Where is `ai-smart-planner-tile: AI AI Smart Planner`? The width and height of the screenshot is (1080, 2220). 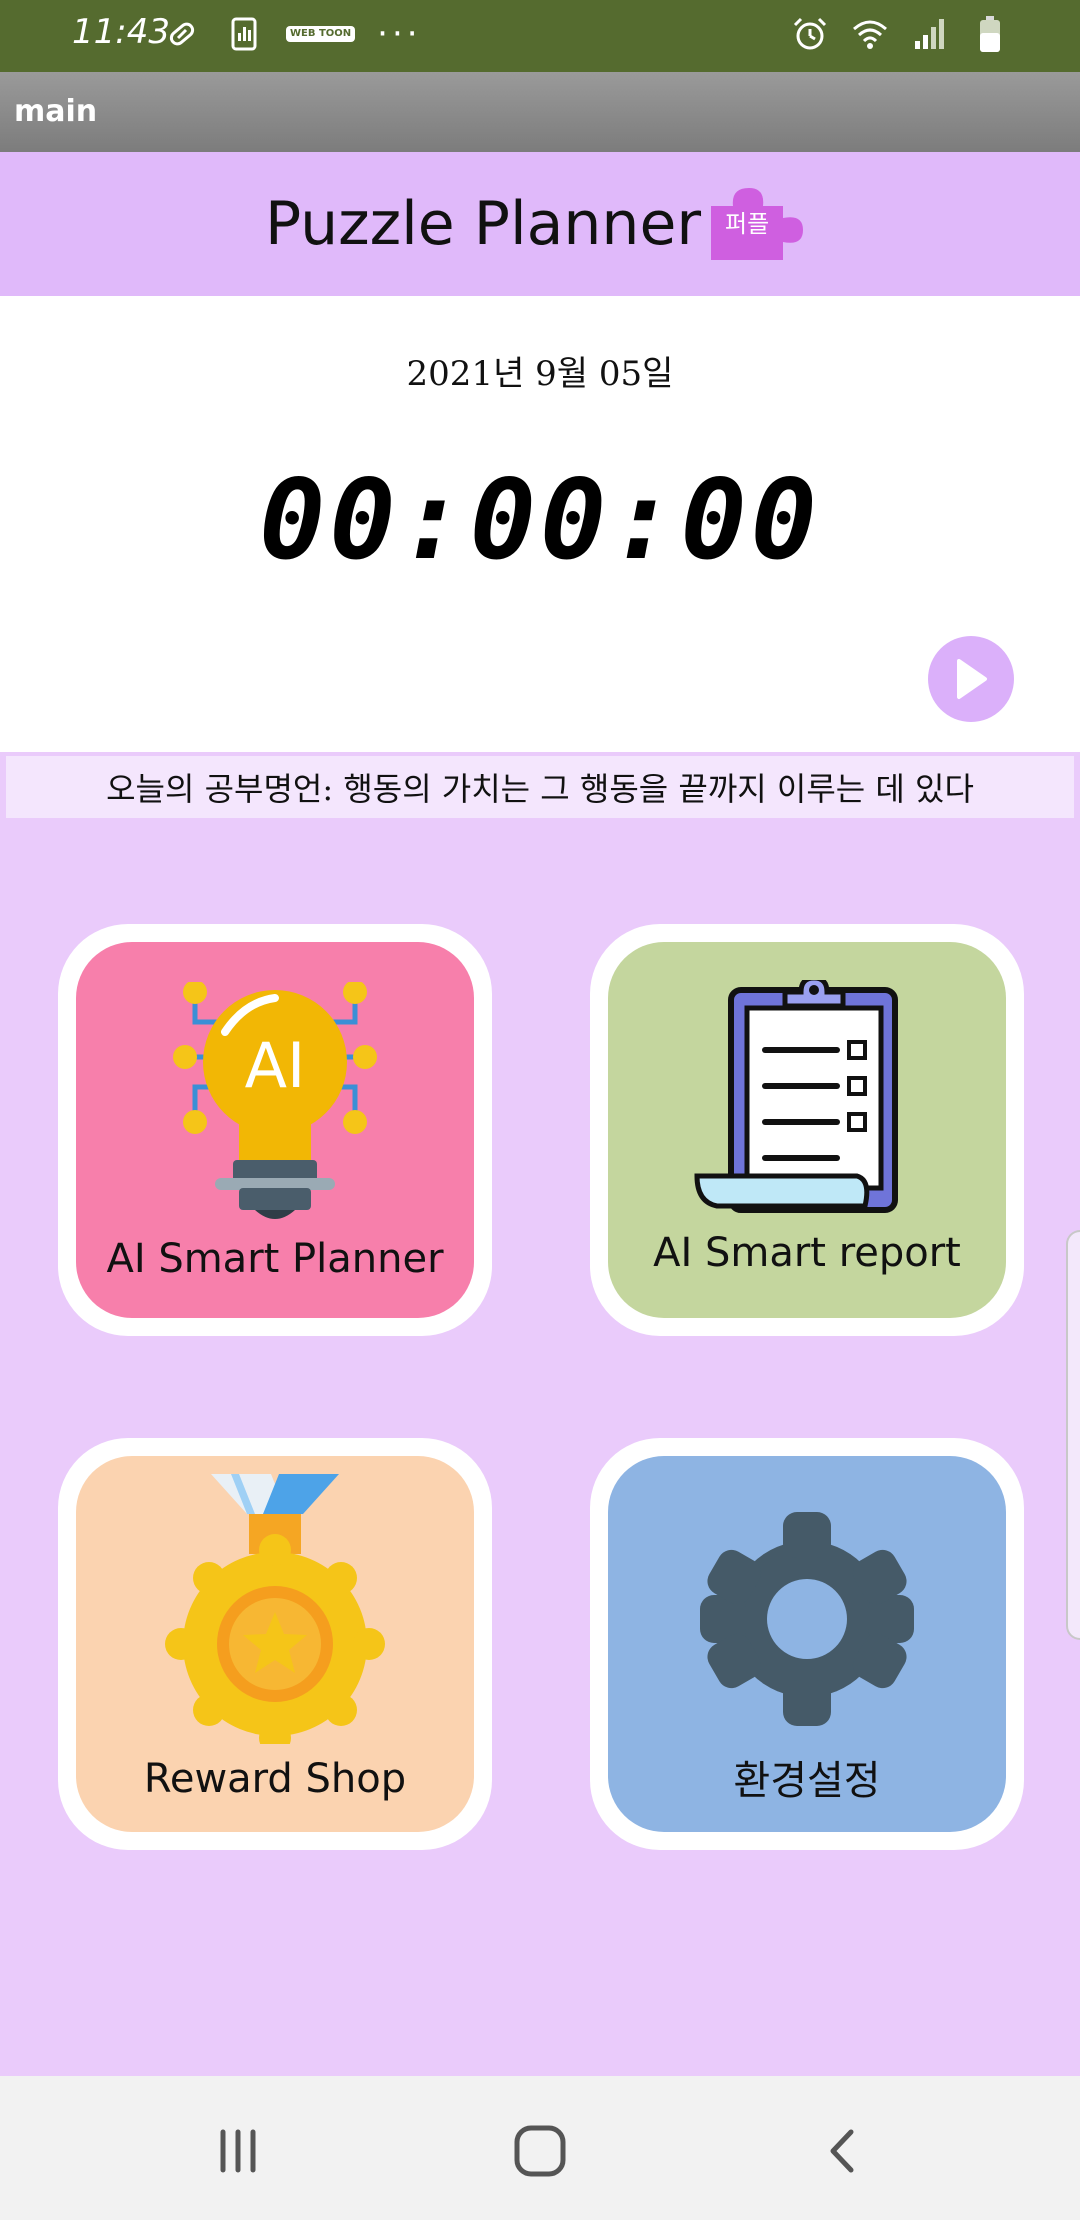 ai-smart-planner-tile: AI AI Smart Planner is located at coordinates (275, 1130).